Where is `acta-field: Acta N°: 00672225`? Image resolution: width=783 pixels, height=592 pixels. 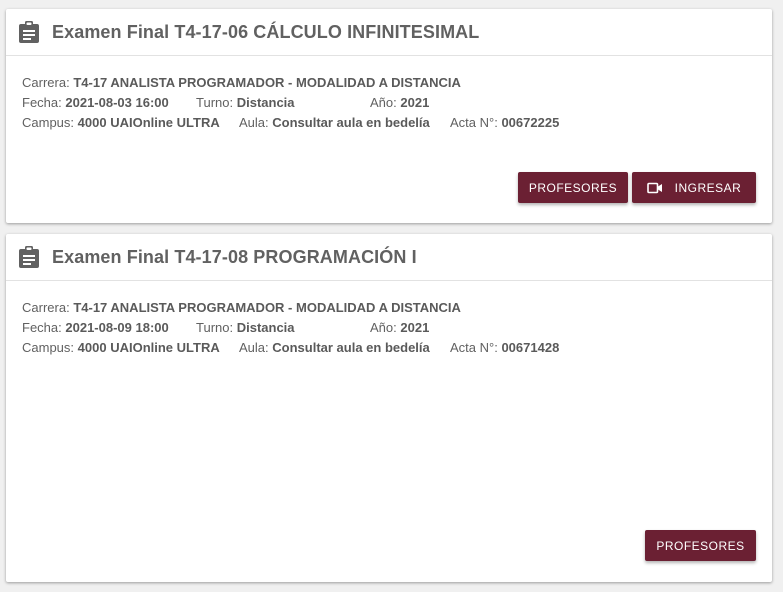 acta-field: Acta N°: 00672225 is located at coordinates (504, 123).